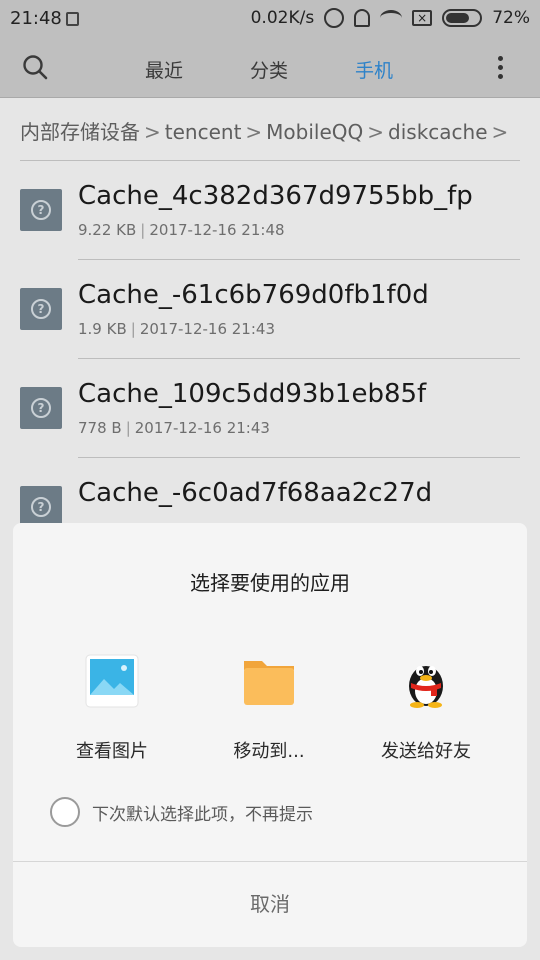  Describe the element at coordinates (334, 18) in the screenshot. I see `sync-icon` at that location.